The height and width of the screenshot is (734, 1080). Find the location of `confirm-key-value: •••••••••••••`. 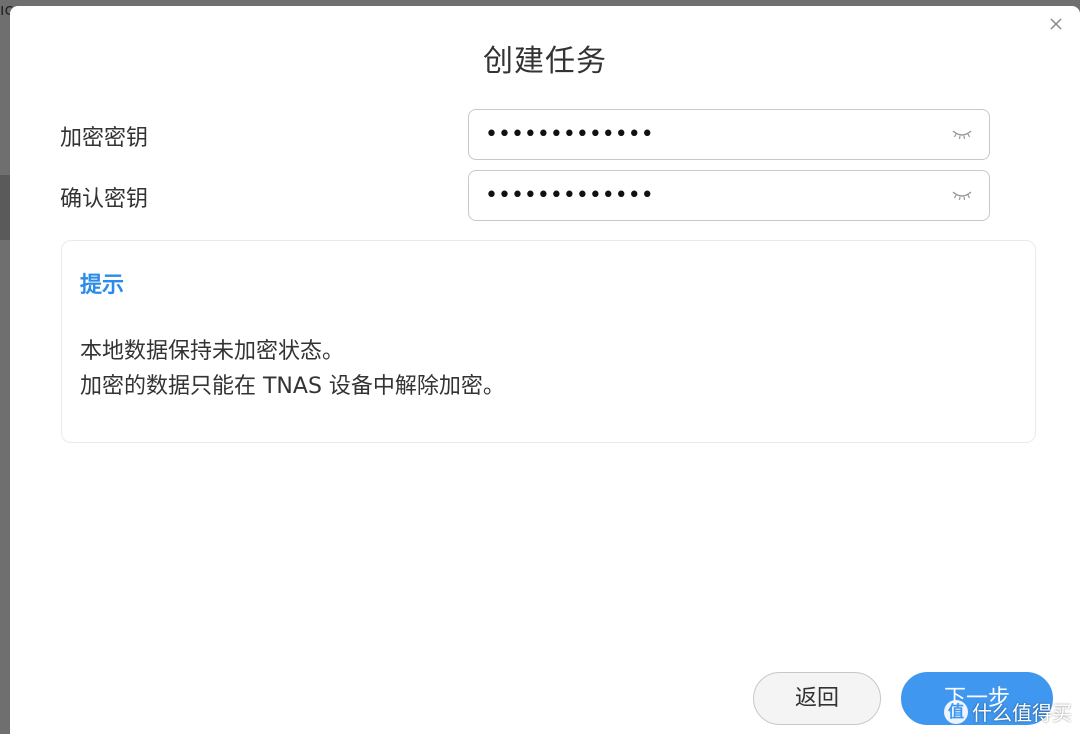

confirm-key-value: ••••••••••••• is located at coordinates (569, 195).